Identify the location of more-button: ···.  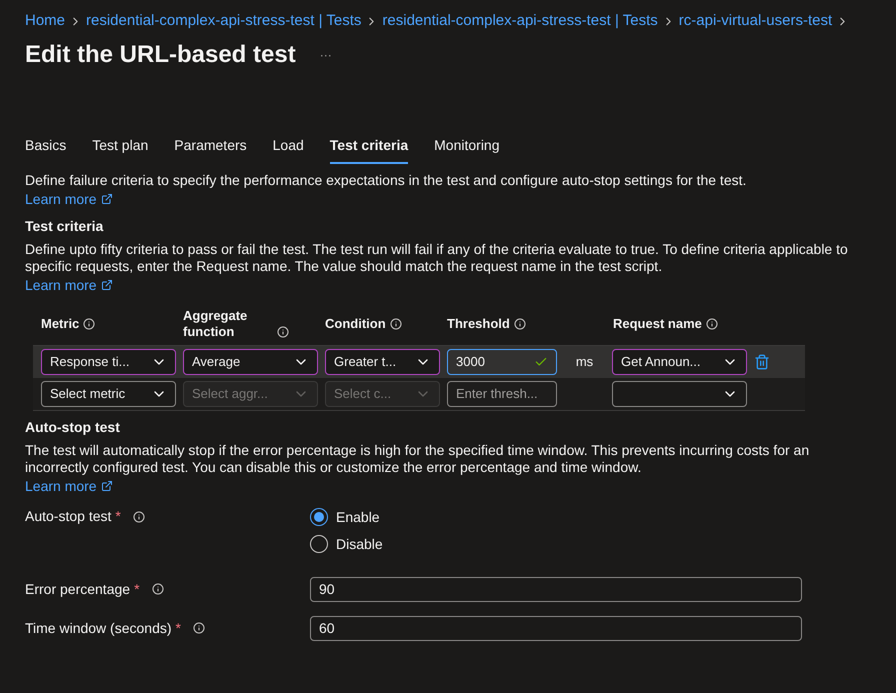
(326, 55).